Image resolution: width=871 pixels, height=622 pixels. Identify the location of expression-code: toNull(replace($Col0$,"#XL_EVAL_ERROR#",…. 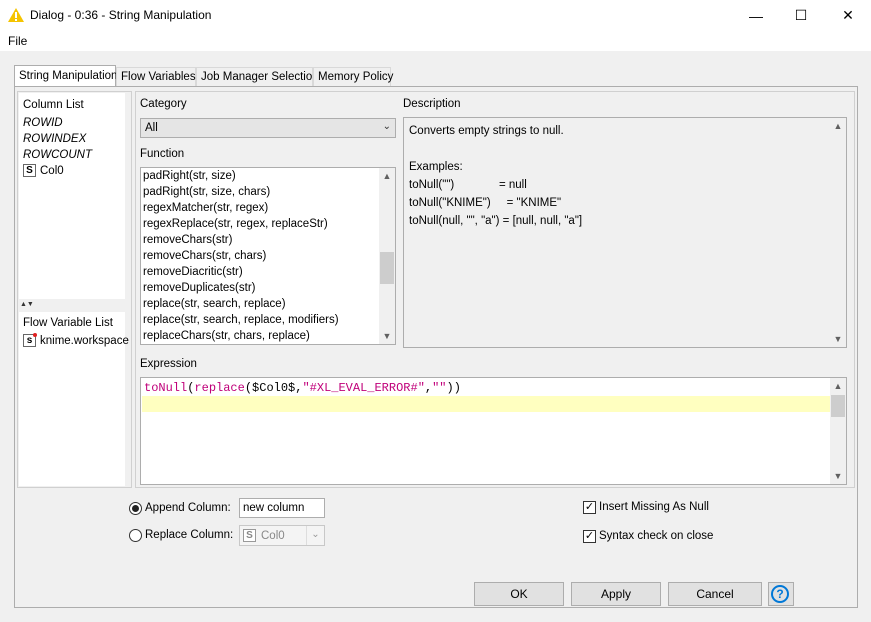
(302, 388).